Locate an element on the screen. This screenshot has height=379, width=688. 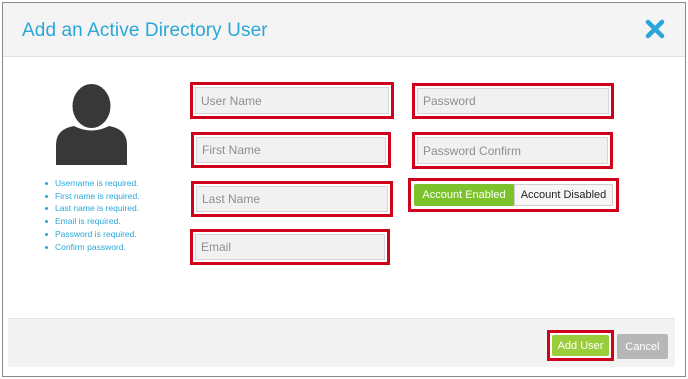
validation-message: Username is required. is located at coordinates (91, 183).